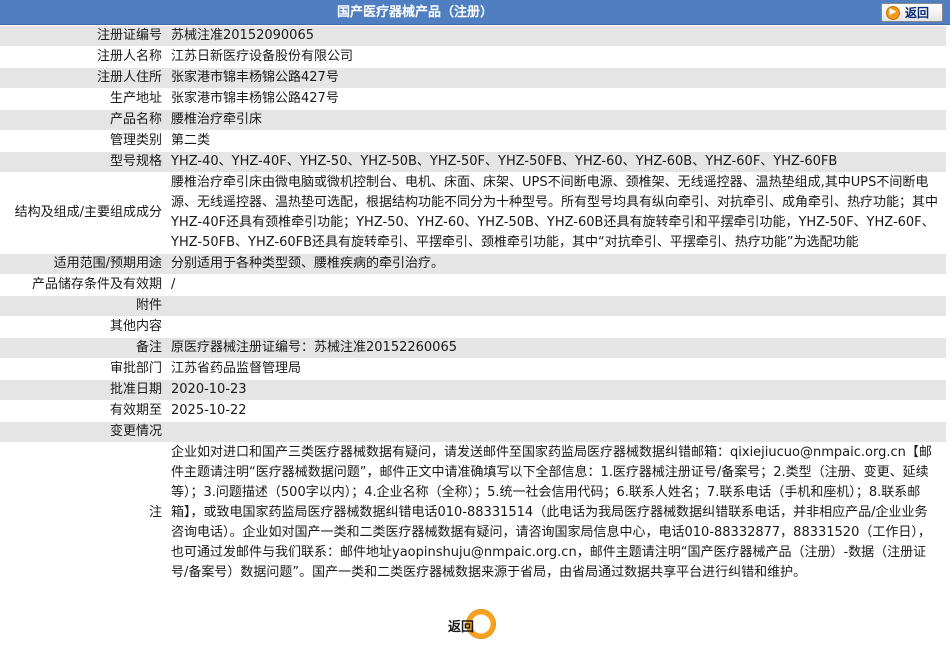  What do you see at coordinates (82, 78) in the screenshot?
I see `field-label: 注册人住所` at bounding box center [82, 78].